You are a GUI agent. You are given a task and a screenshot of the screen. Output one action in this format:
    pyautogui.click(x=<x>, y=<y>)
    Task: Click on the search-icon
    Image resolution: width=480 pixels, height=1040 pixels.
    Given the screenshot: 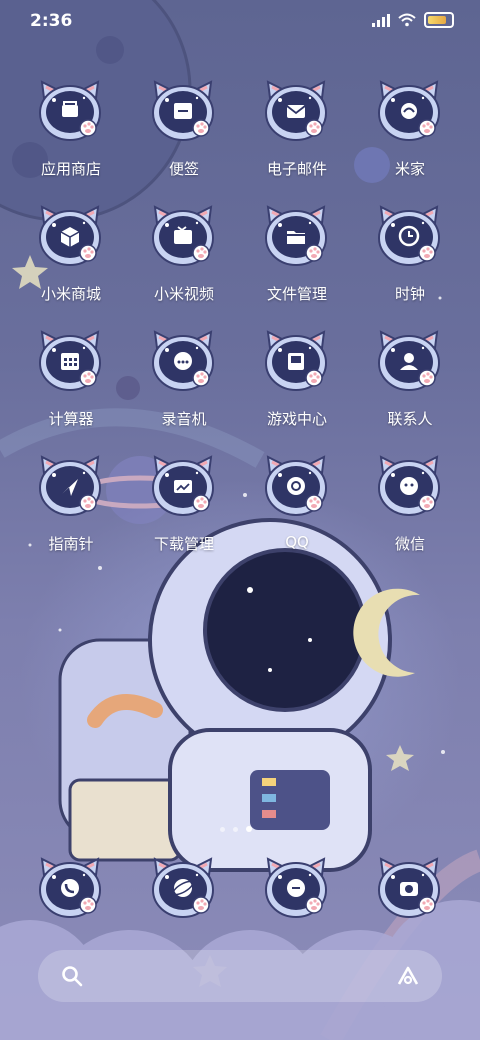 What is the action you would take?
    pyautogui.click(x=72, y=976)
    